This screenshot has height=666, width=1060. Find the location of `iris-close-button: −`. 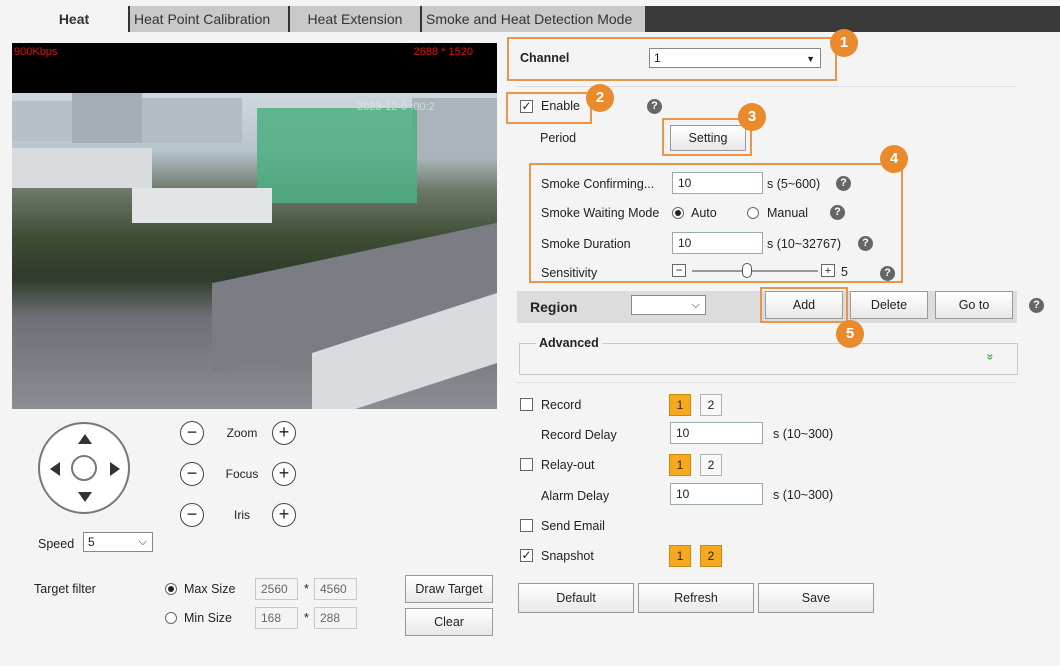

iris-close-button: − is located at coordinates (192, 515).